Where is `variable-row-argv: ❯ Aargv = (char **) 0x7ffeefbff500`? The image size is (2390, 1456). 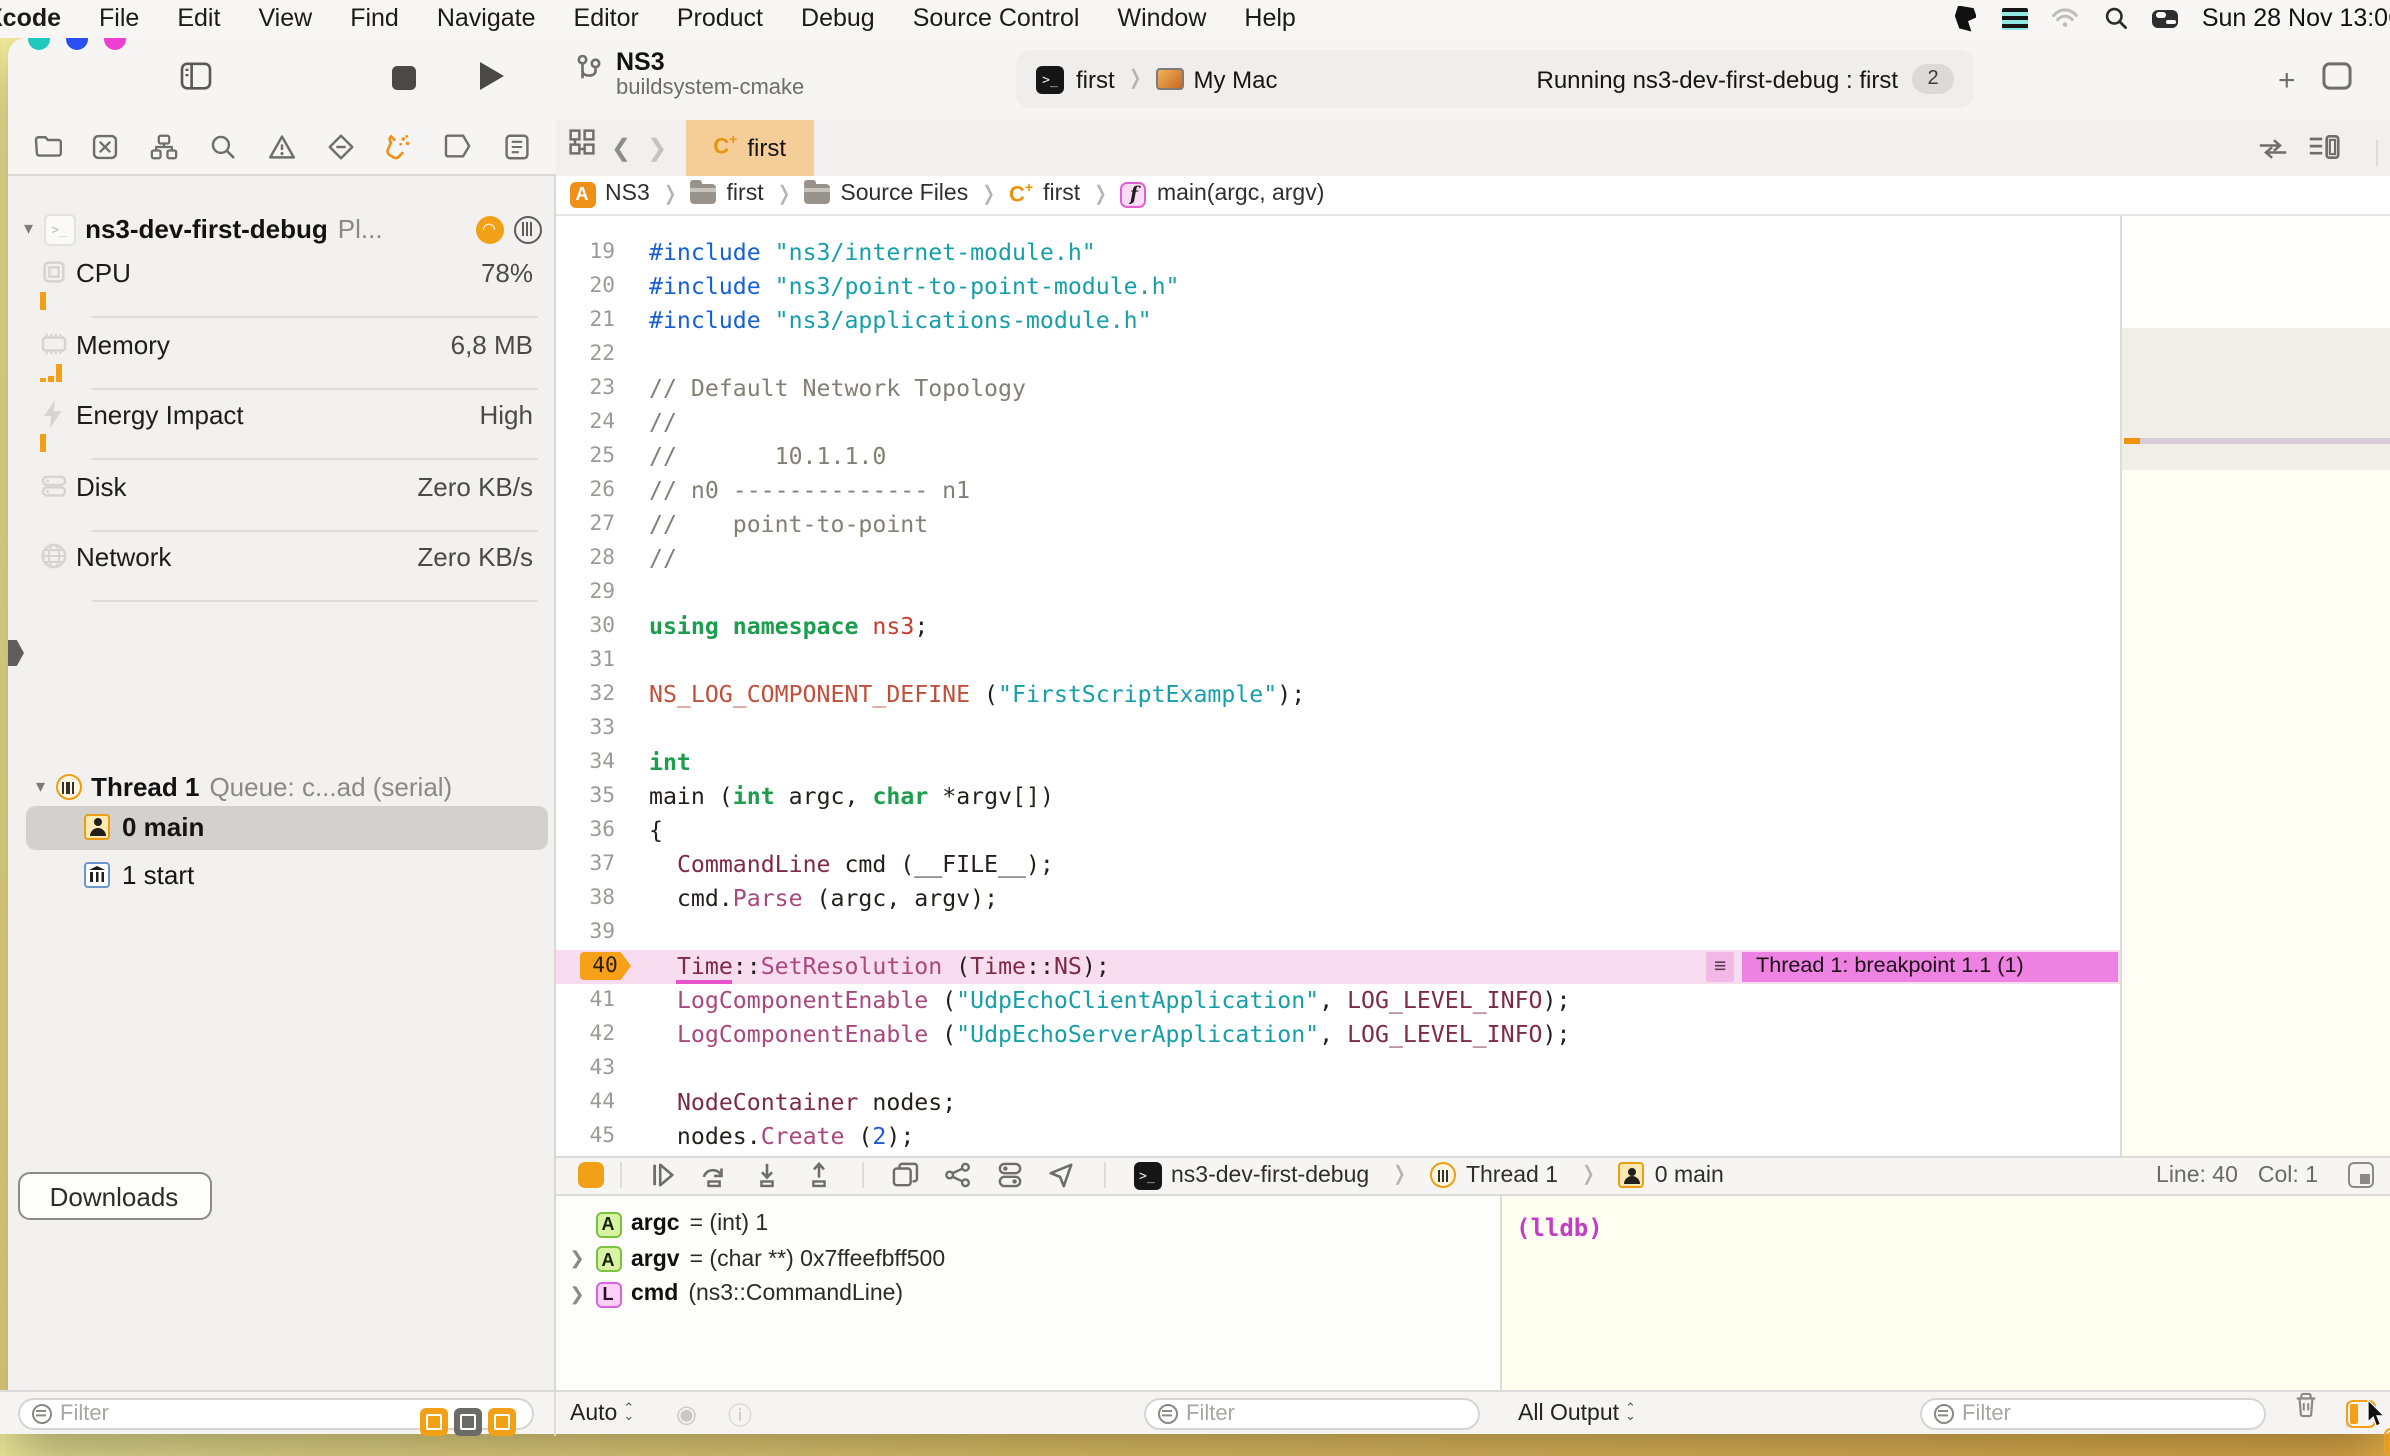
variable-row-argv: ❯ Aargv = (char **) 0x7ffeefbff500 is located at coordinates (757, 1259).